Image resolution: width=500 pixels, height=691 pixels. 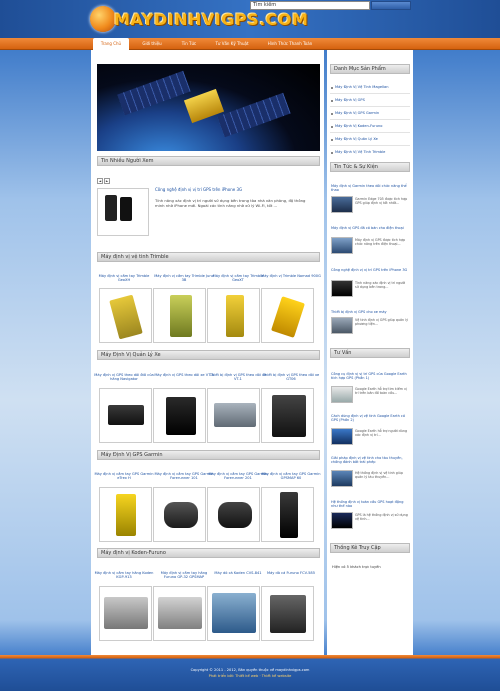 I want to click on product-title: Thiết bị định vị GPS theo dõi xe VT-1, so click(x=238, y=377).